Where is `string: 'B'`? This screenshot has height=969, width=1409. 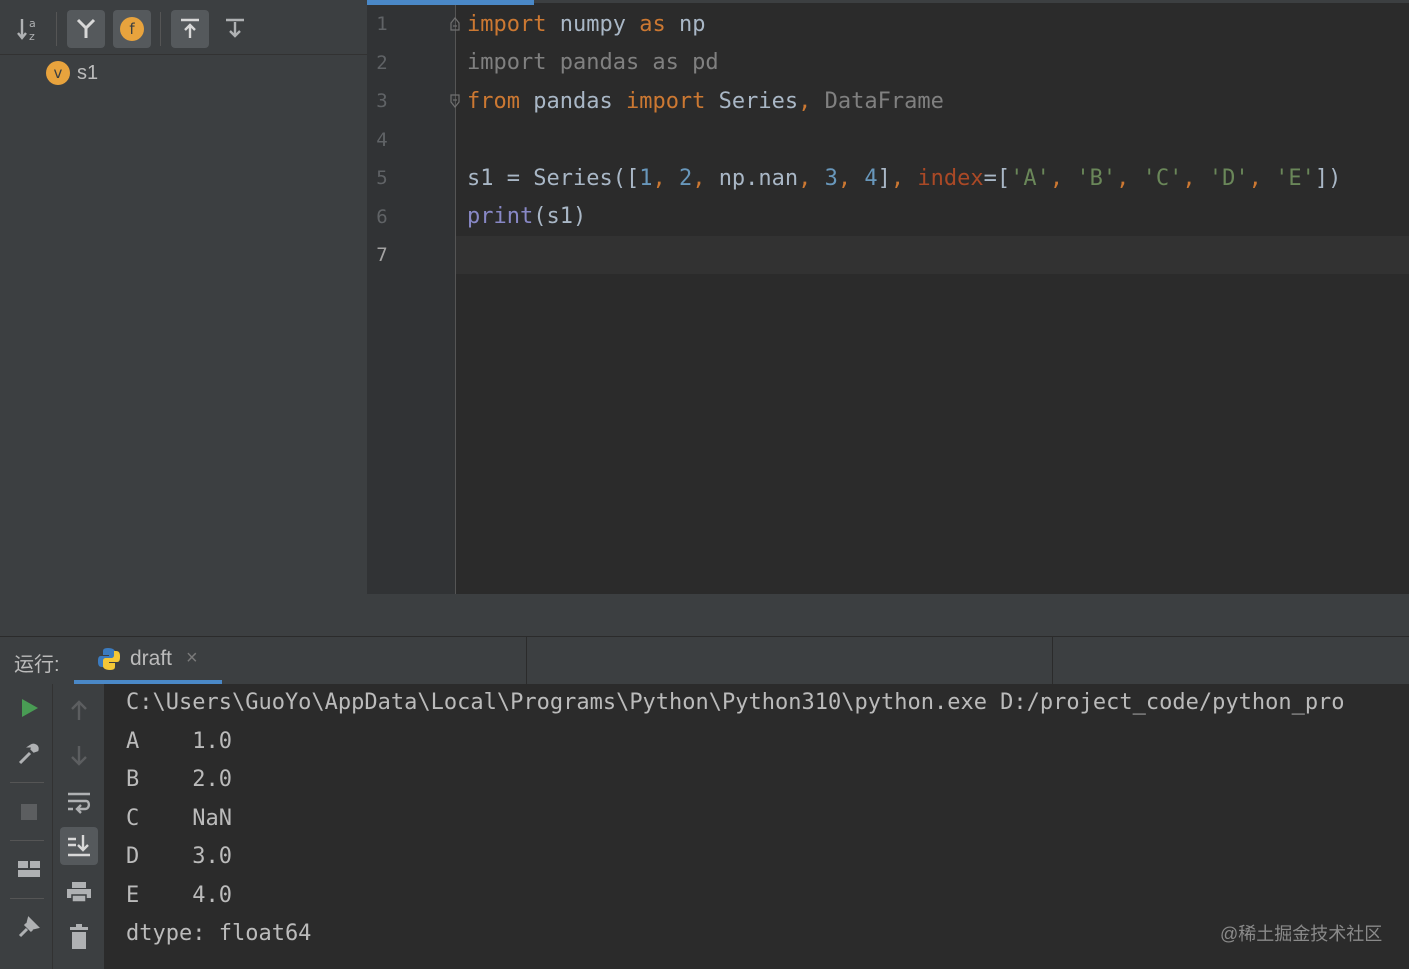
string: 'B' is located at coordinates (1096, 178).